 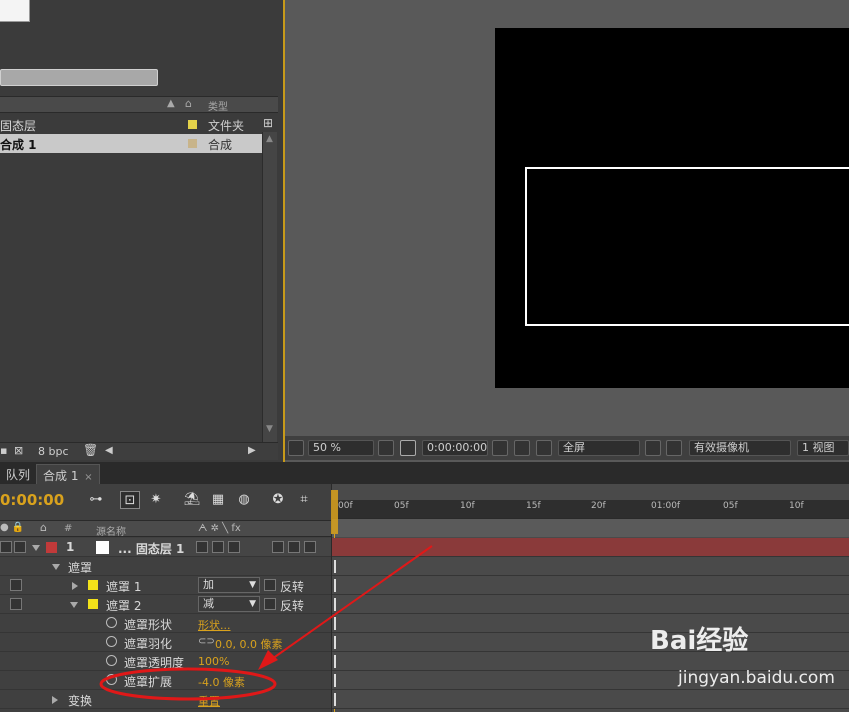 What do you see at coordinates (188, 684) in the screenshot?
I see `annotation-circle` at bounding box center [188, 684].